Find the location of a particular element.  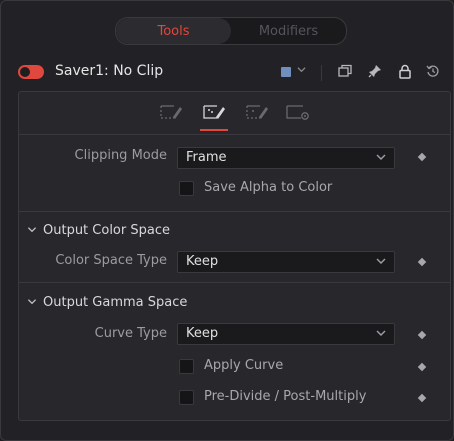

tab-tools: Tools is located at coordinates (173, 31).